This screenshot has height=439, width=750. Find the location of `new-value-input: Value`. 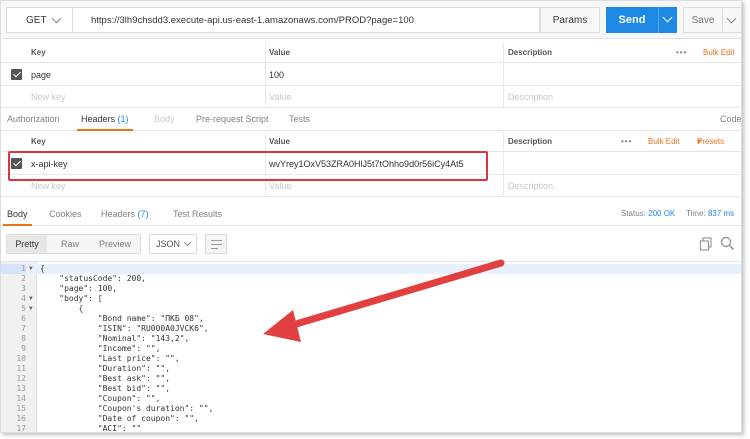

new-value-input: Value is located at coordinates (280, 97).